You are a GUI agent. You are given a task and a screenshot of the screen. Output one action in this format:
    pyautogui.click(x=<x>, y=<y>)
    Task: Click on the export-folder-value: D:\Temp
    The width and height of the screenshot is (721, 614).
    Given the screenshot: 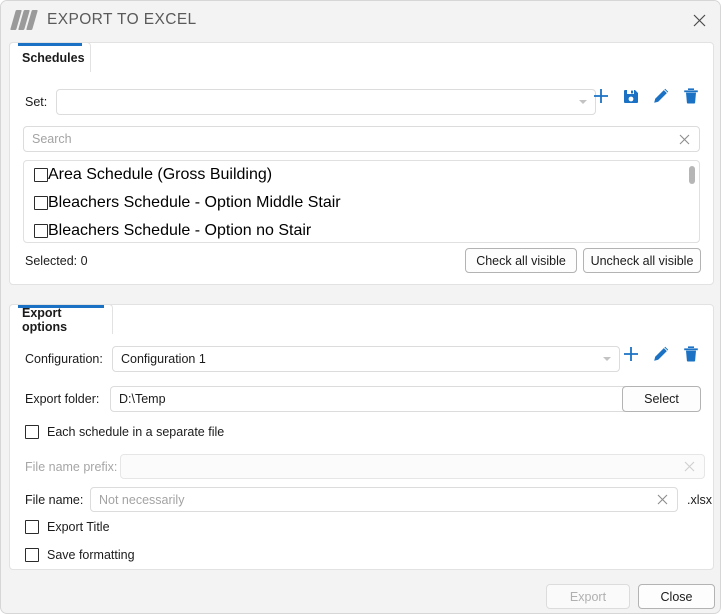 What is the action you would take?
    pyautogui.click(x=142, y=399)
    